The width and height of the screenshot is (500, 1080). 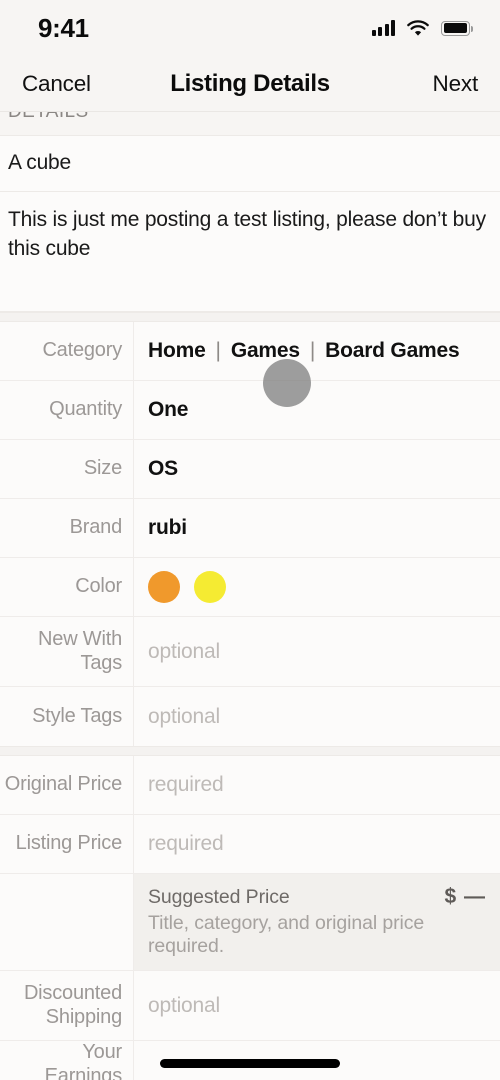 I want to click on row-brand: Brand rubi, so click(x=250, y=528).